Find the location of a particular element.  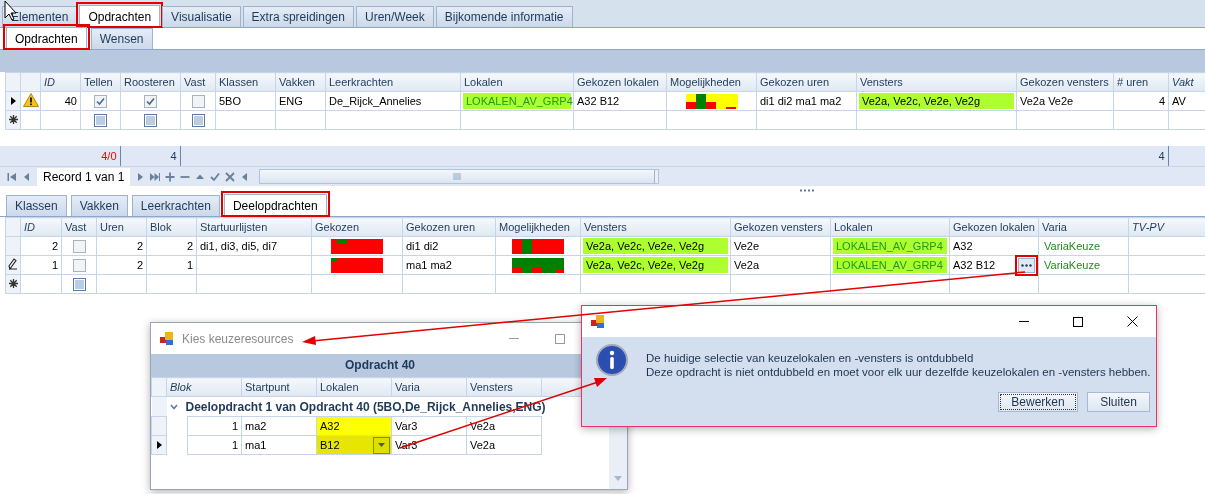

column-header: Vakt is located at coordinates (1186, 82).